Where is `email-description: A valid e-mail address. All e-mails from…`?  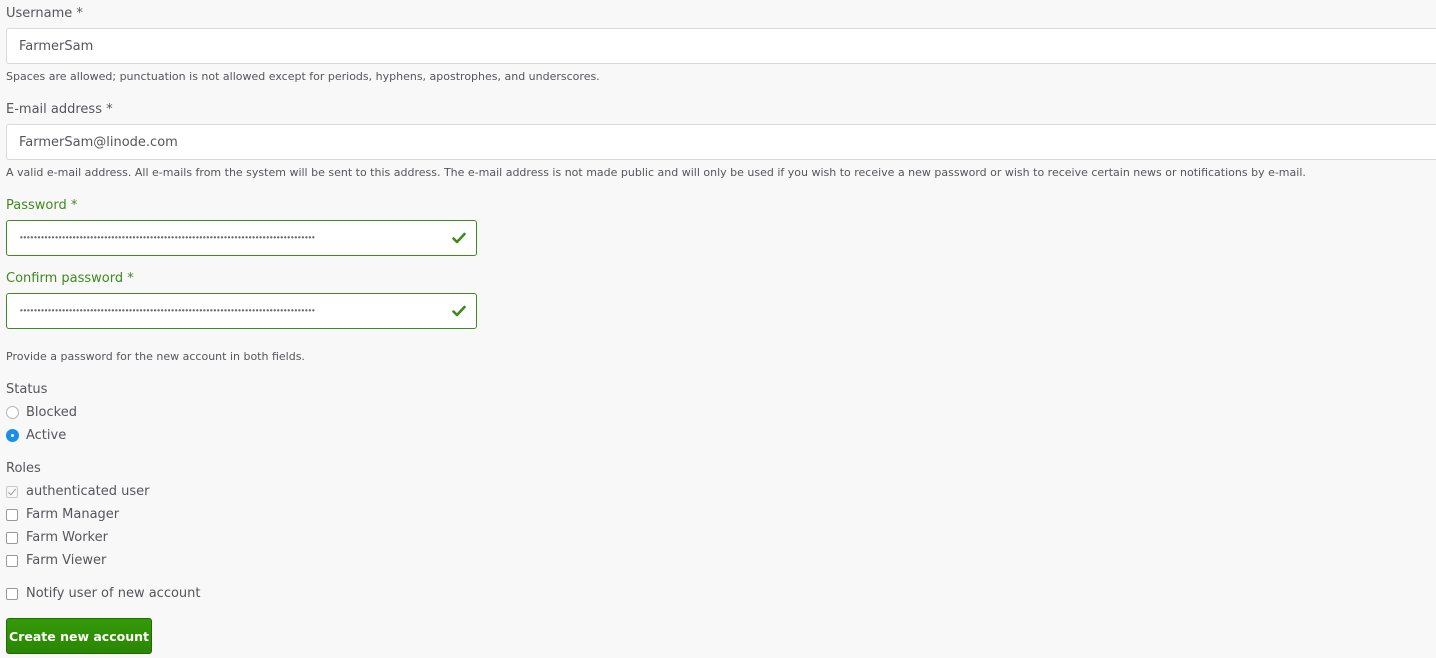
email-description: A valid e-mail address. All e-mails from… is located at coordinates (656, 172).